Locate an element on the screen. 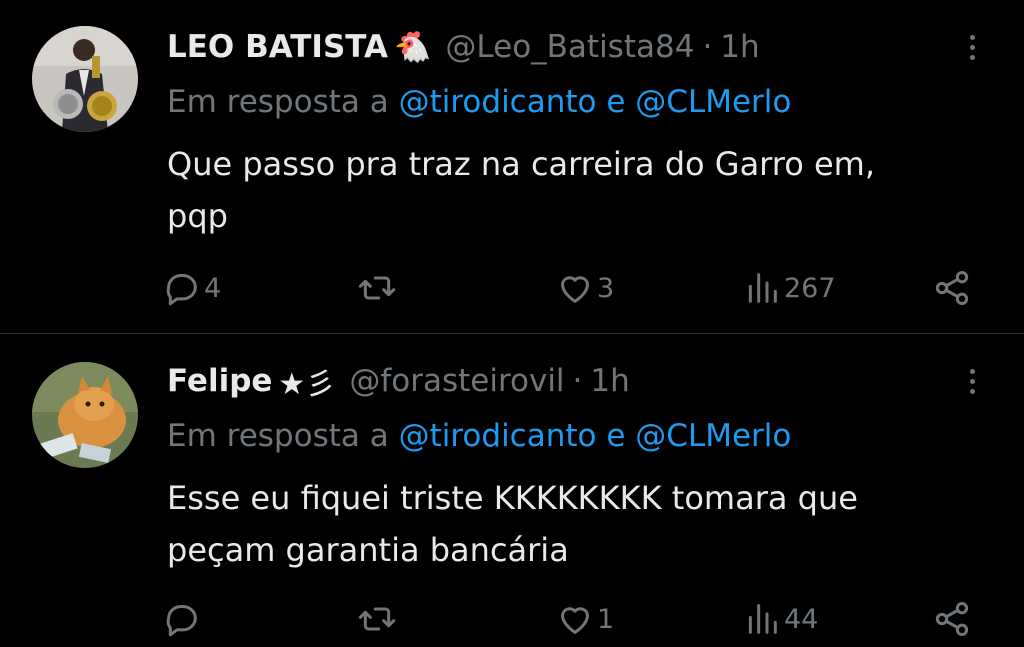 The width and height of the screenshot is (1024, 647). like-count: 1 is located at coordinates (606, 619).